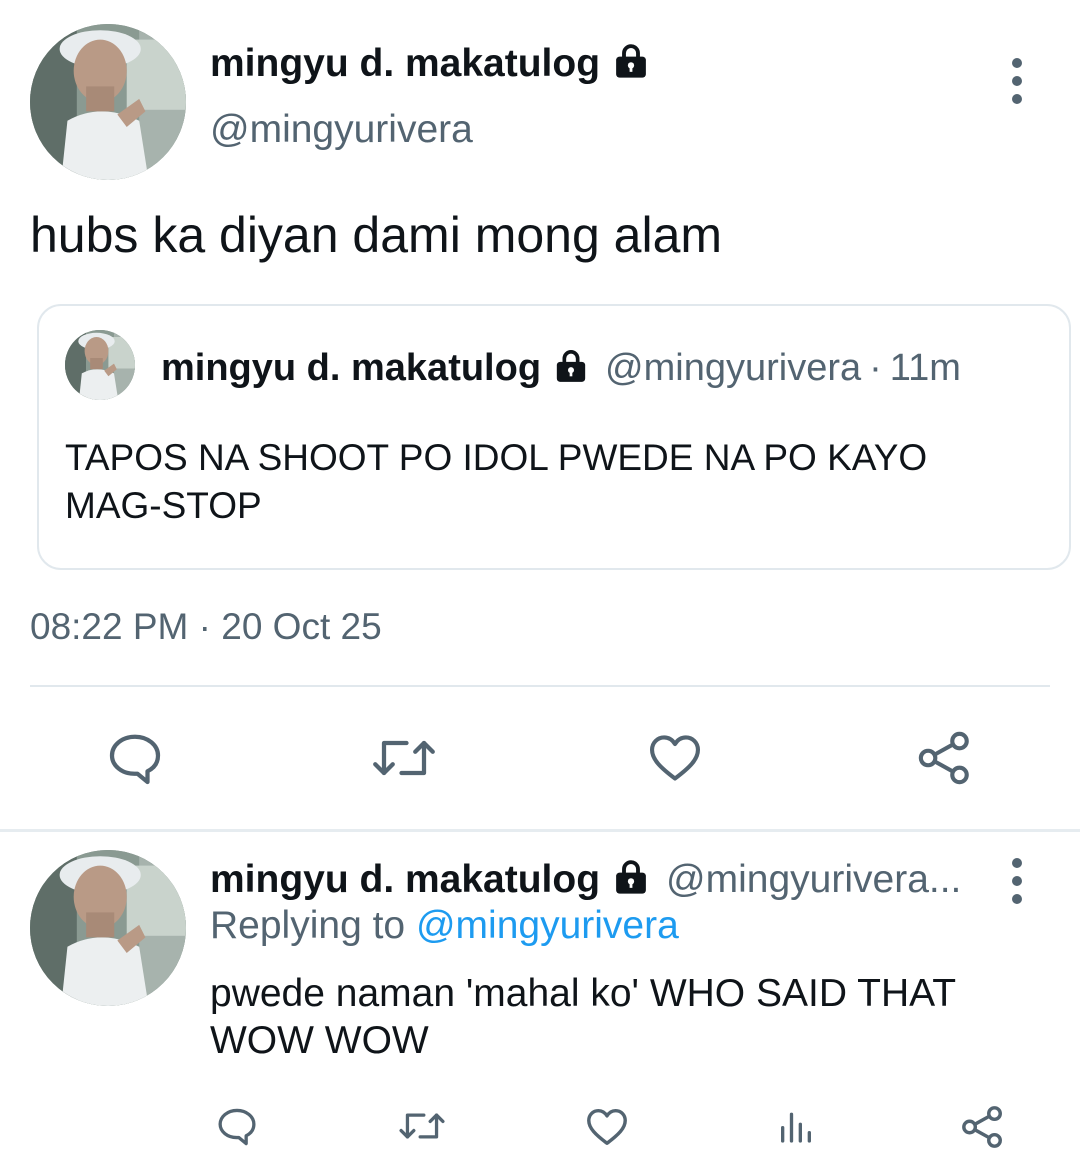 Image resolution: width=1080 pixels, height=1176 pixels. I want to click on author-name: mingyu d. makatulog, so click(405, 64).